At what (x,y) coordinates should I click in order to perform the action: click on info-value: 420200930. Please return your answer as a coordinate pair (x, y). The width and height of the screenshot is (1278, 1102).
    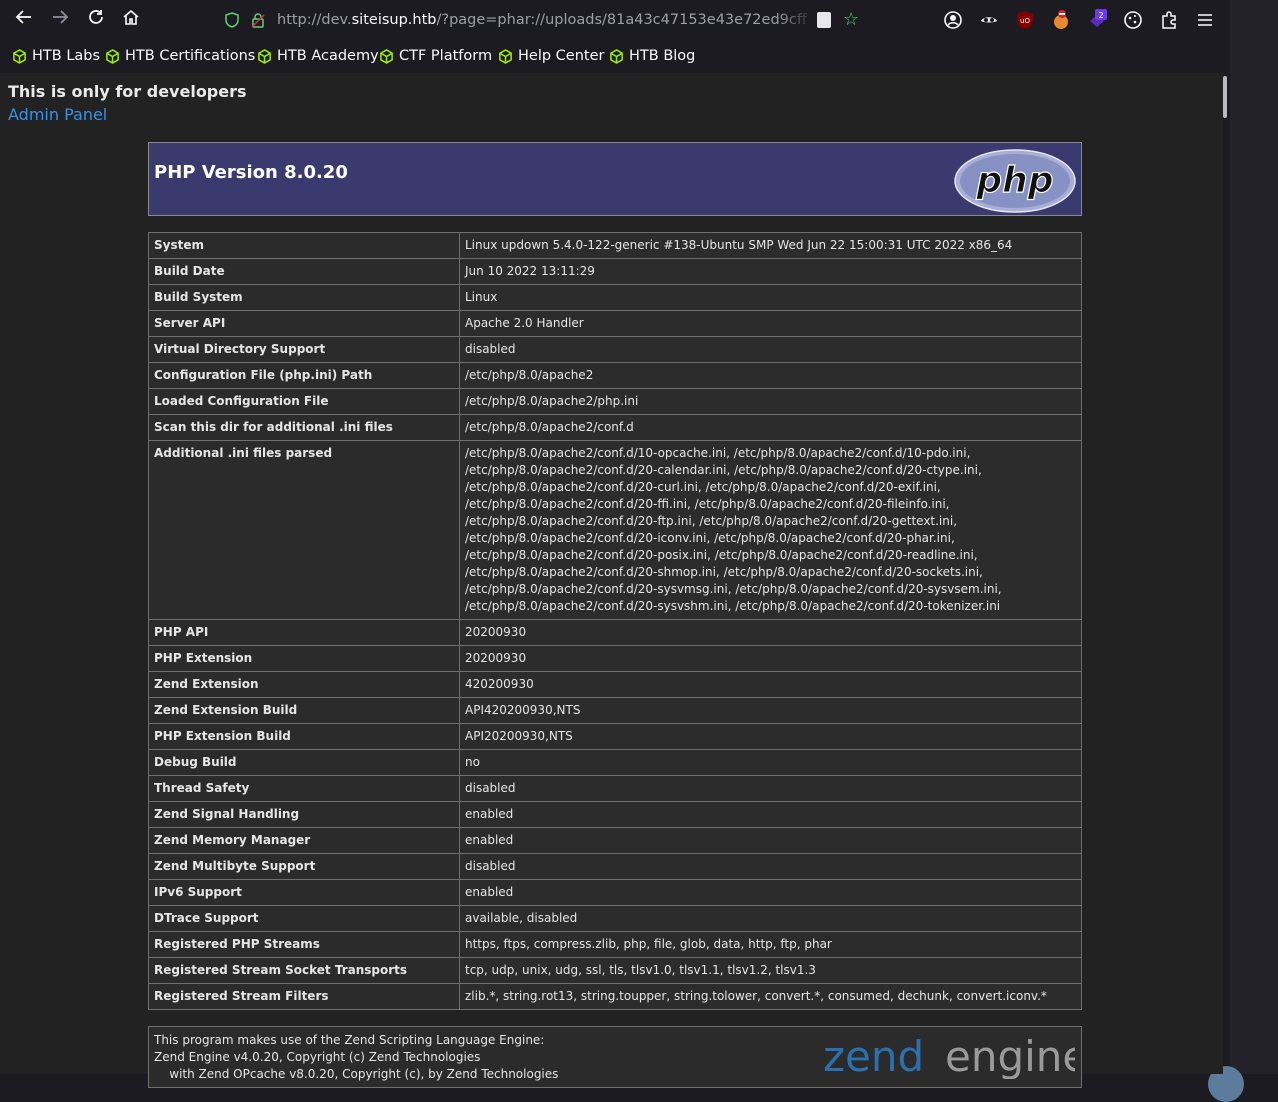
    Looking at the image, I should click on (770, 684).